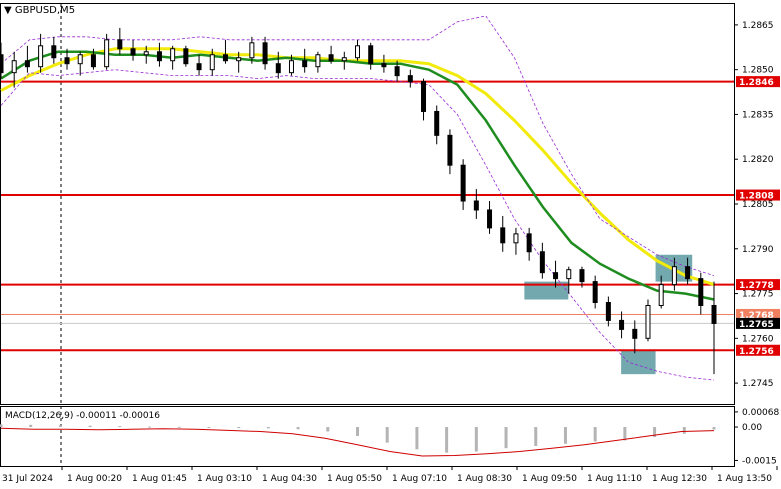 The width and height of the screenshot is (781, 489). Describe the element at coordinates (419, 479) in the screenshot. I see `x-tick-label-6: 1 Aug 07:10` at that location.